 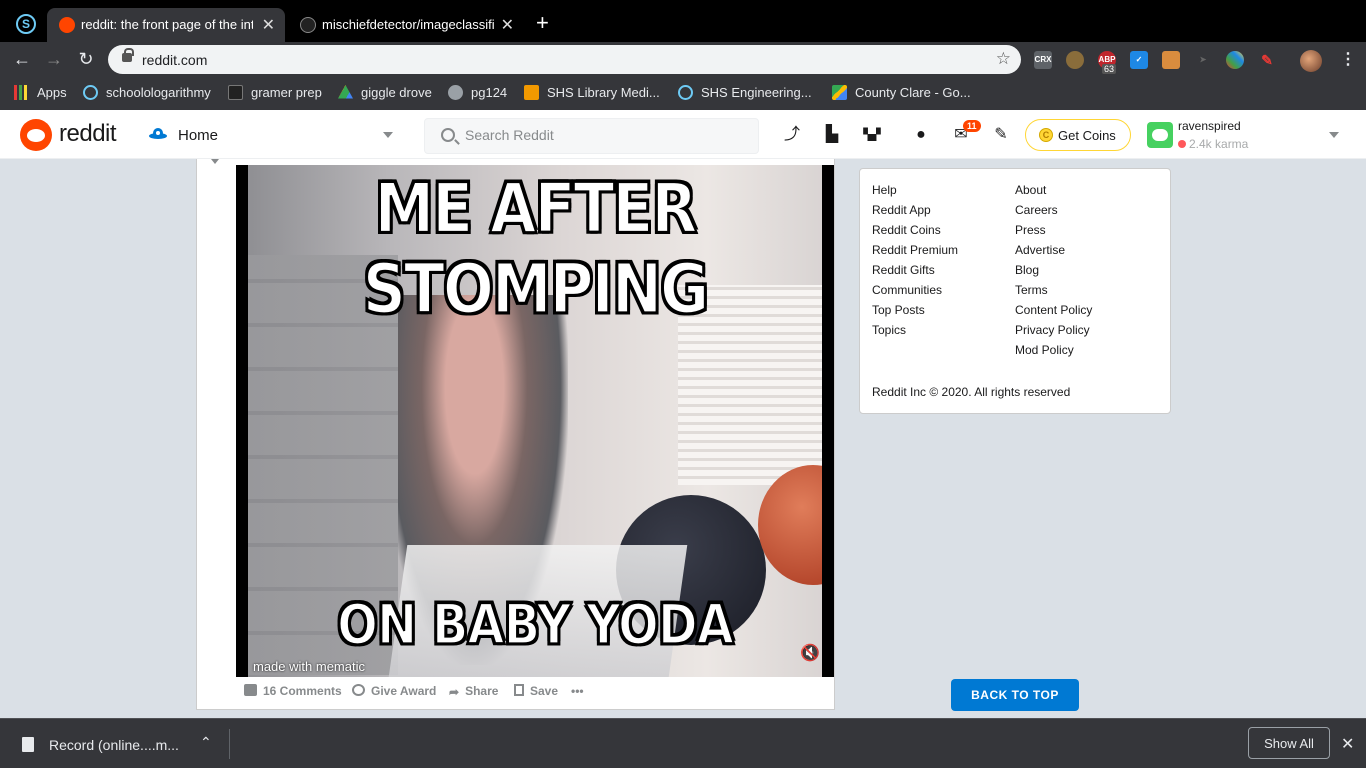 I want to click on search-box, so click(x=591, y=136).